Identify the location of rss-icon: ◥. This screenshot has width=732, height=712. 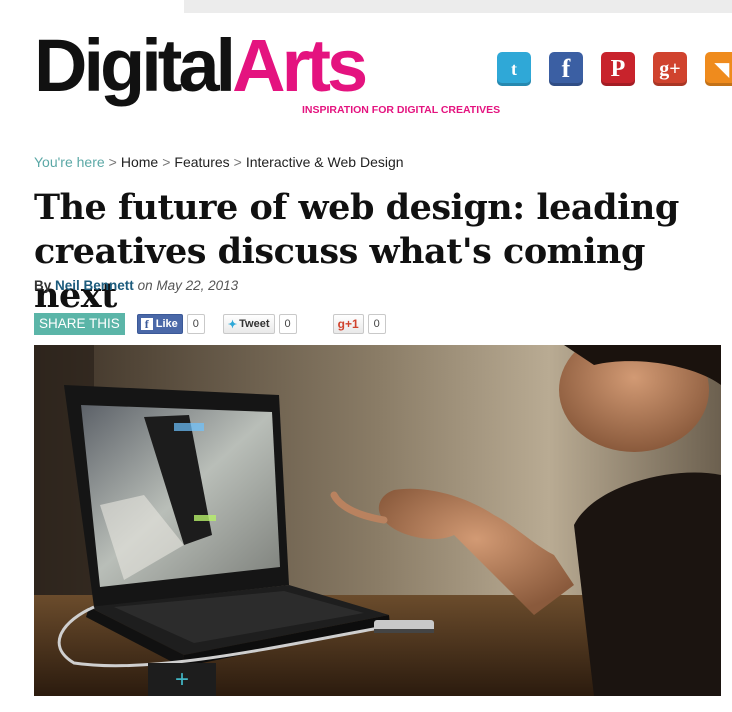
(718, 69).